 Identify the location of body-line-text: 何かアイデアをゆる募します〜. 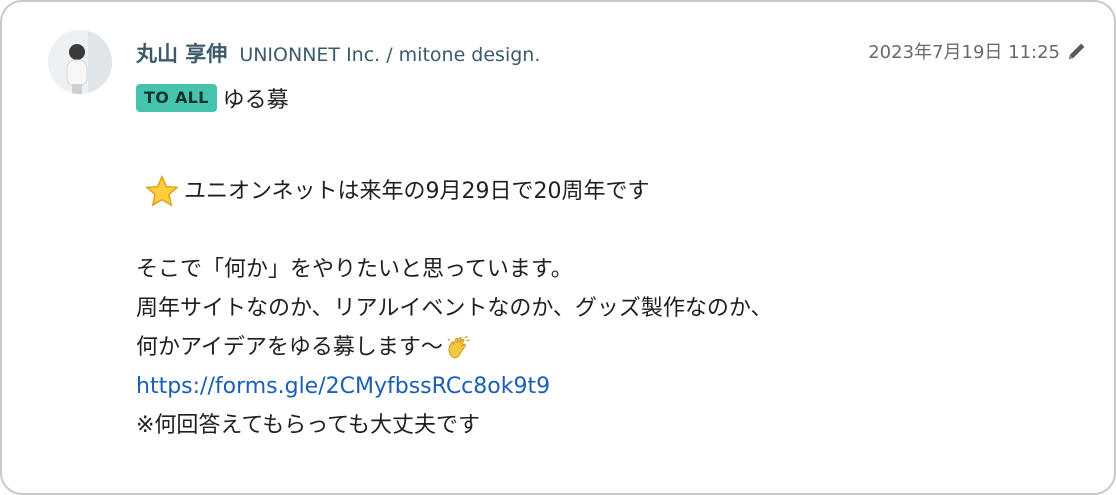
(289, 347).